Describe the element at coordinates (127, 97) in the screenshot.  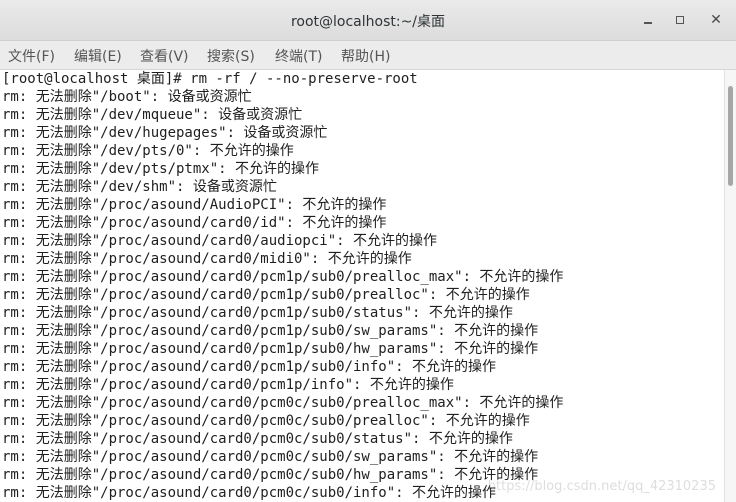
I see `terminal-line: rm: 无法删除"/boot": 设备或资源忙` at that location.